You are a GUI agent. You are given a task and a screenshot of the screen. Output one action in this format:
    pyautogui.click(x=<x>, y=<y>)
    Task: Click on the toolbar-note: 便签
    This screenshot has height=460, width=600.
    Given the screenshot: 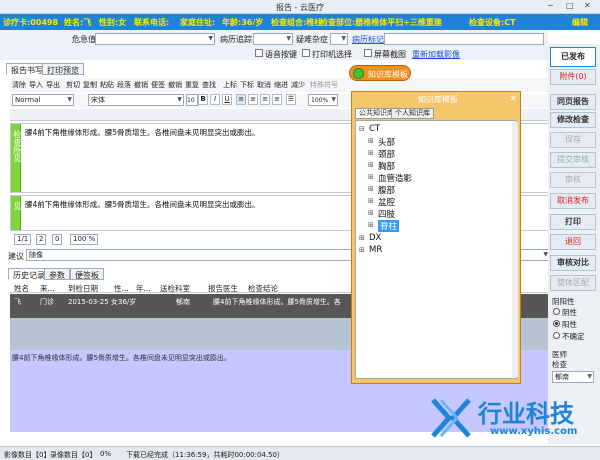 What is the action you would take?
    pyautogui.click(x=158, y=85)
    